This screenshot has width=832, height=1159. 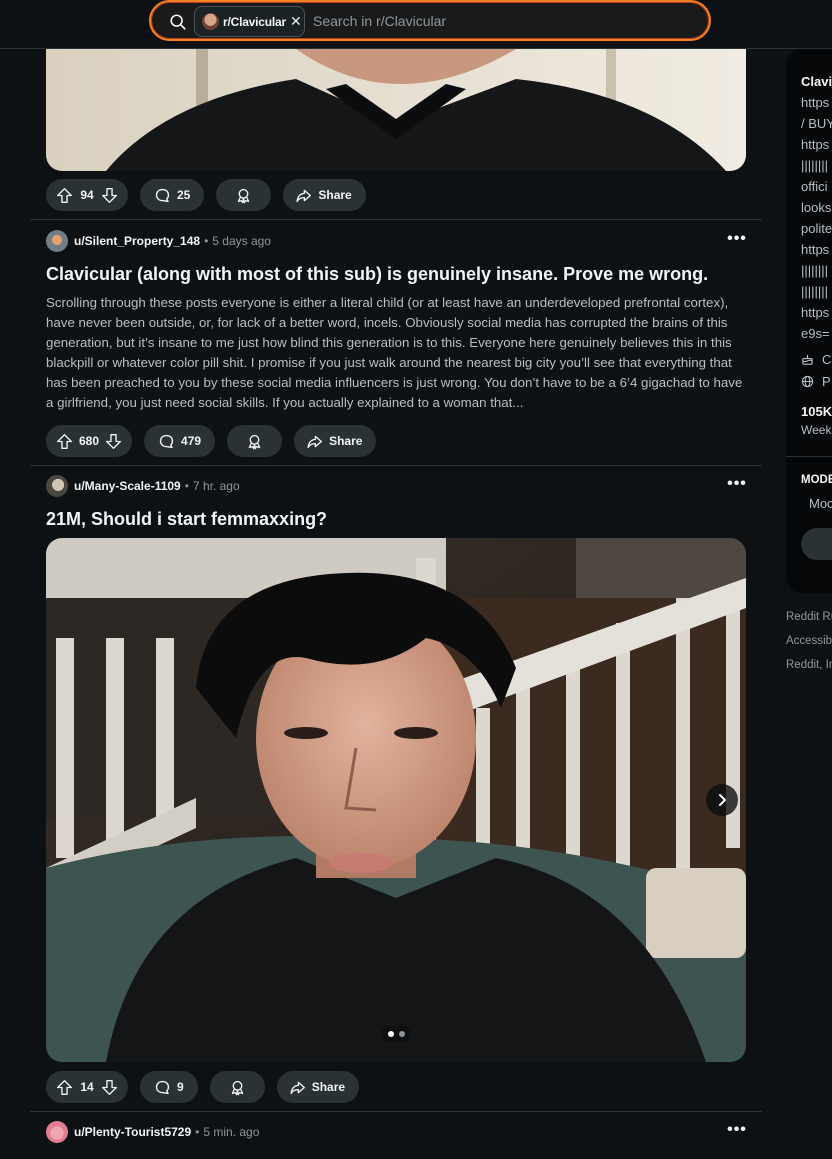 What do you see at coordinates (809, 617) in the screenshot?
I see `footer-link-rules: Reddit Ru` at bounding box center [809, 617].